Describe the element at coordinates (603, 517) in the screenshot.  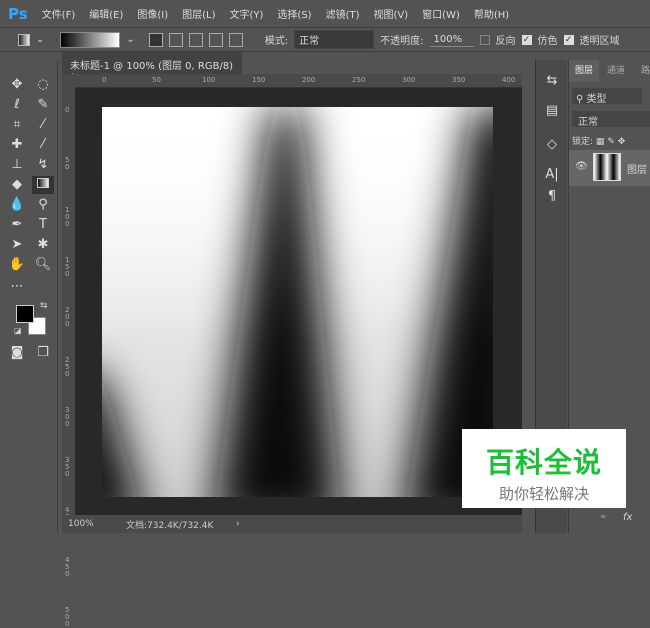
I see `link-layers-icon: ⚭` at that location.